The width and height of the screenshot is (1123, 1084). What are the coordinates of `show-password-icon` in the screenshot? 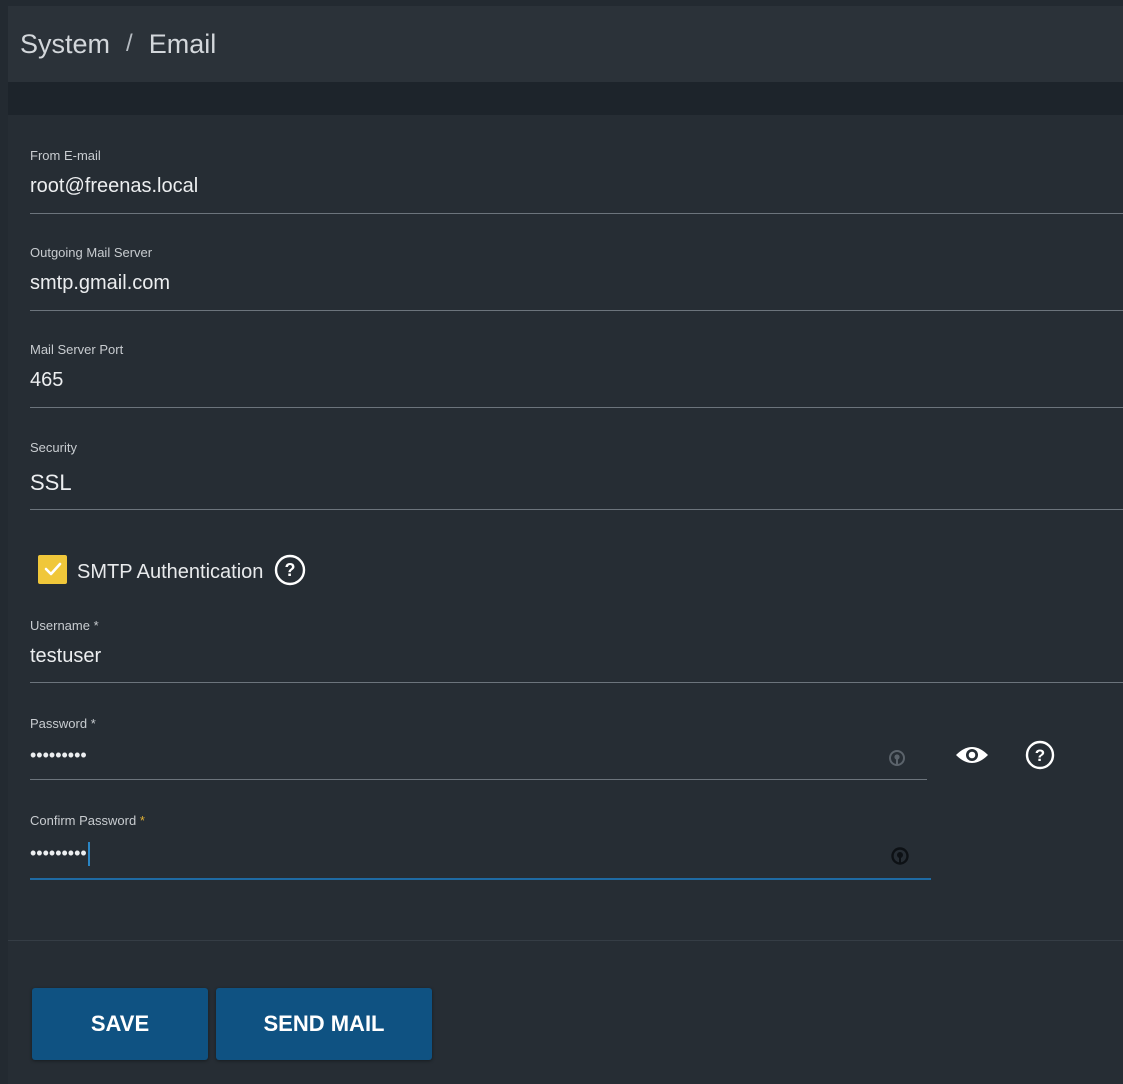 It's located at (972, 757).